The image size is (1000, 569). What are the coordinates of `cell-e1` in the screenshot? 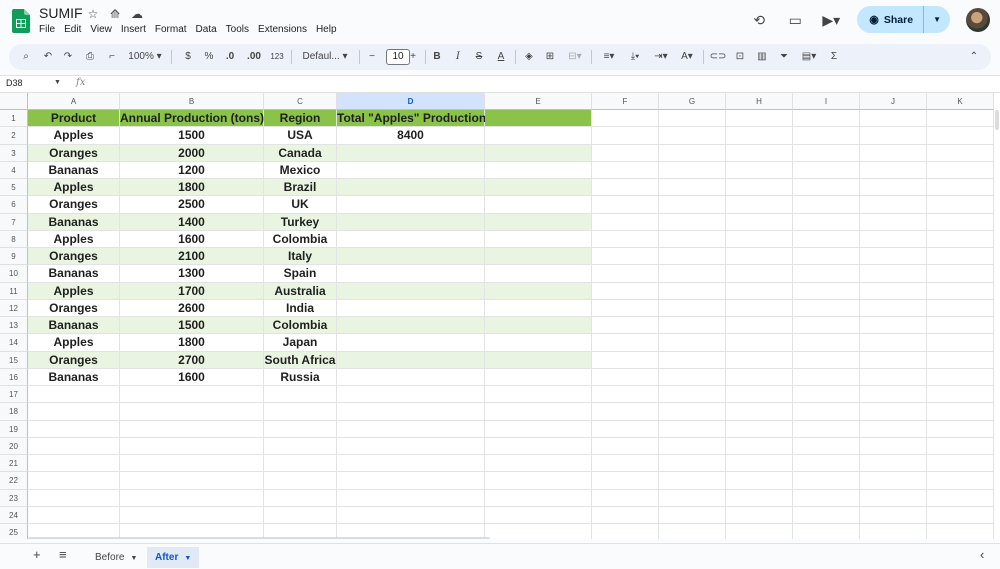 It's located at (538, 119).